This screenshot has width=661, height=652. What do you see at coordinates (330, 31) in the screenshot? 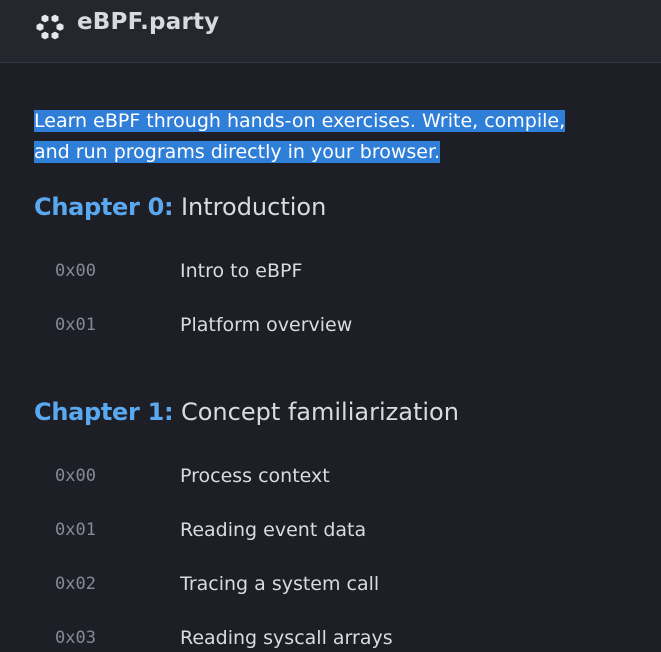
I see `top-header: eBPF.party` at bounding box center [330, 31].